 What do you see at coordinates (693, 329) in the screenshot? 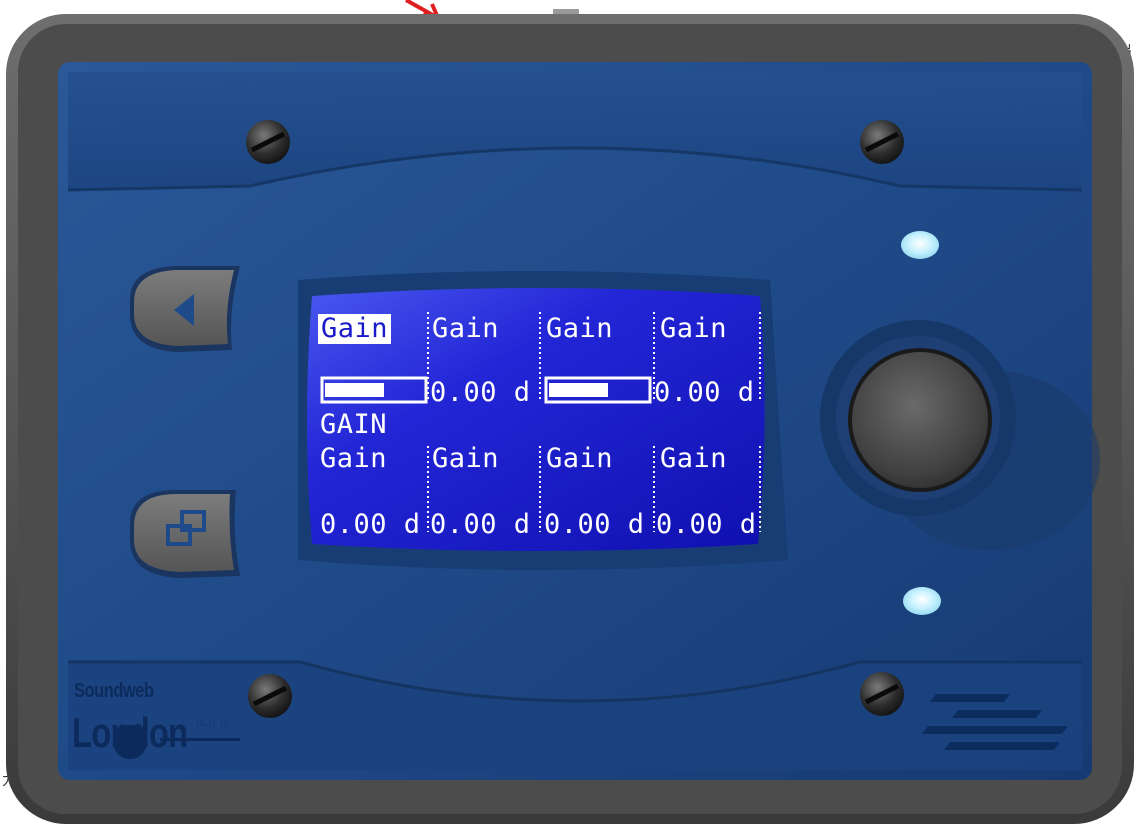
I see `lcd-top-label-4: Gain` at bounding box center [693, 329].